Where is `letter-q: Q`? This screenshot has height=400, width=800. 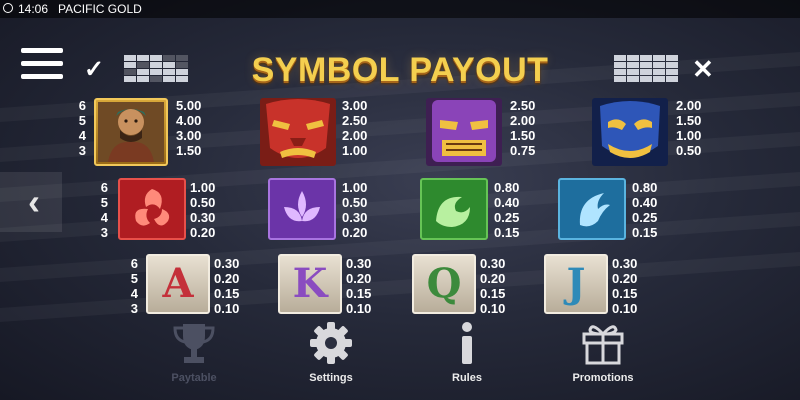 letter-q: Q is located at coordinates (444, 283).